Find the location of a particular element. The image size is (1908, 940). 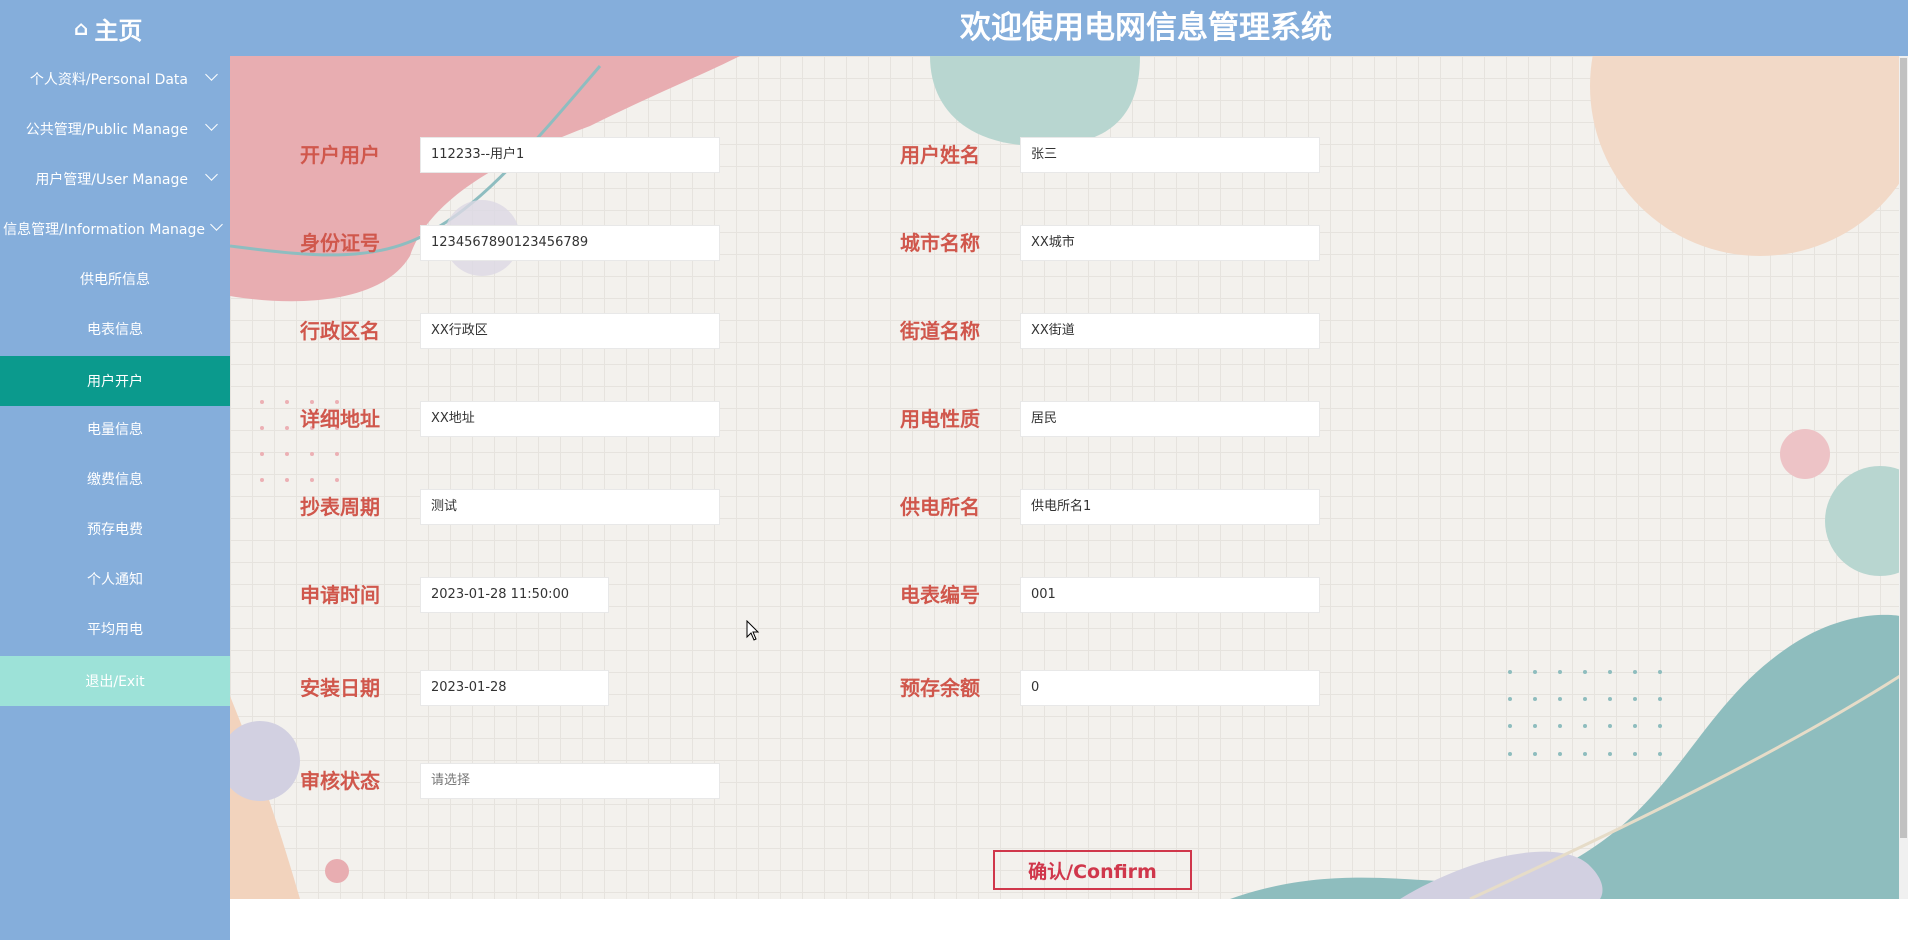

sidebar-item-prepaid-fee: 预存电费 is located at coordinates (115, 529).